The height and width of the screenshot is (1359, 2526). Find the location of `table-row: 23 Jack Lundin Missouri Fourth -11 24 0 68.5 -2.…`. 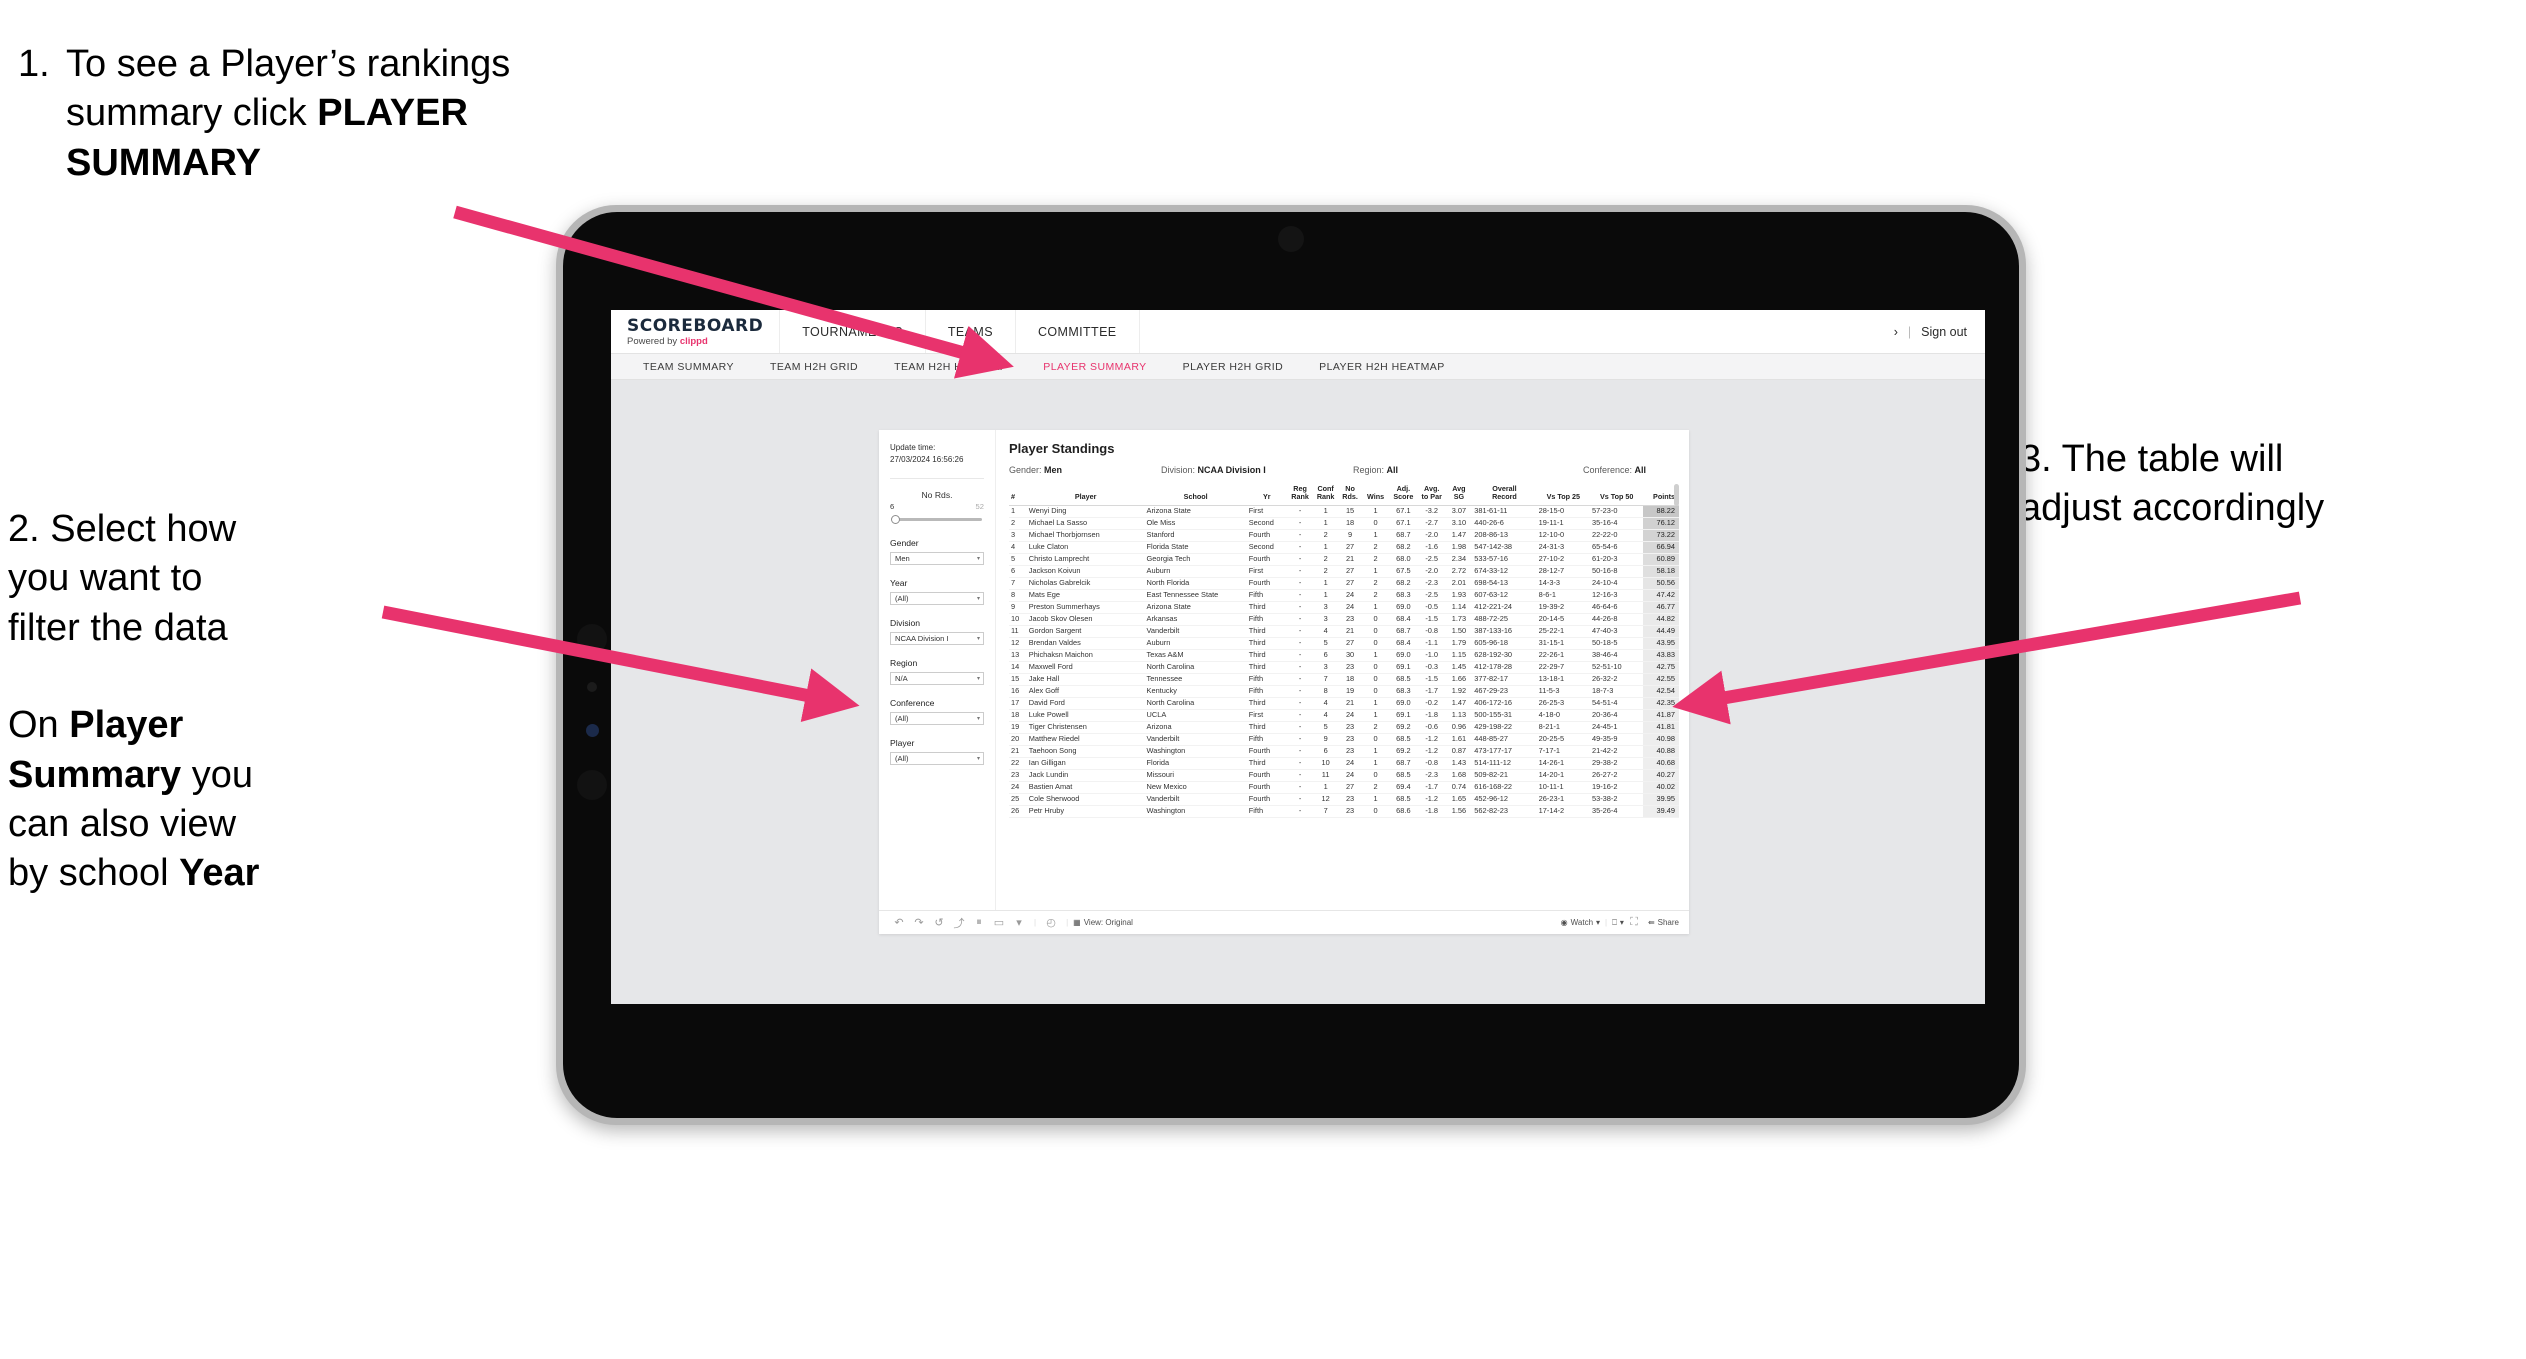

table-row: 23 Jack Lundin Missouri Fourth -11 24 0 68.5 -2.… is located at coordinates (1344, 775).